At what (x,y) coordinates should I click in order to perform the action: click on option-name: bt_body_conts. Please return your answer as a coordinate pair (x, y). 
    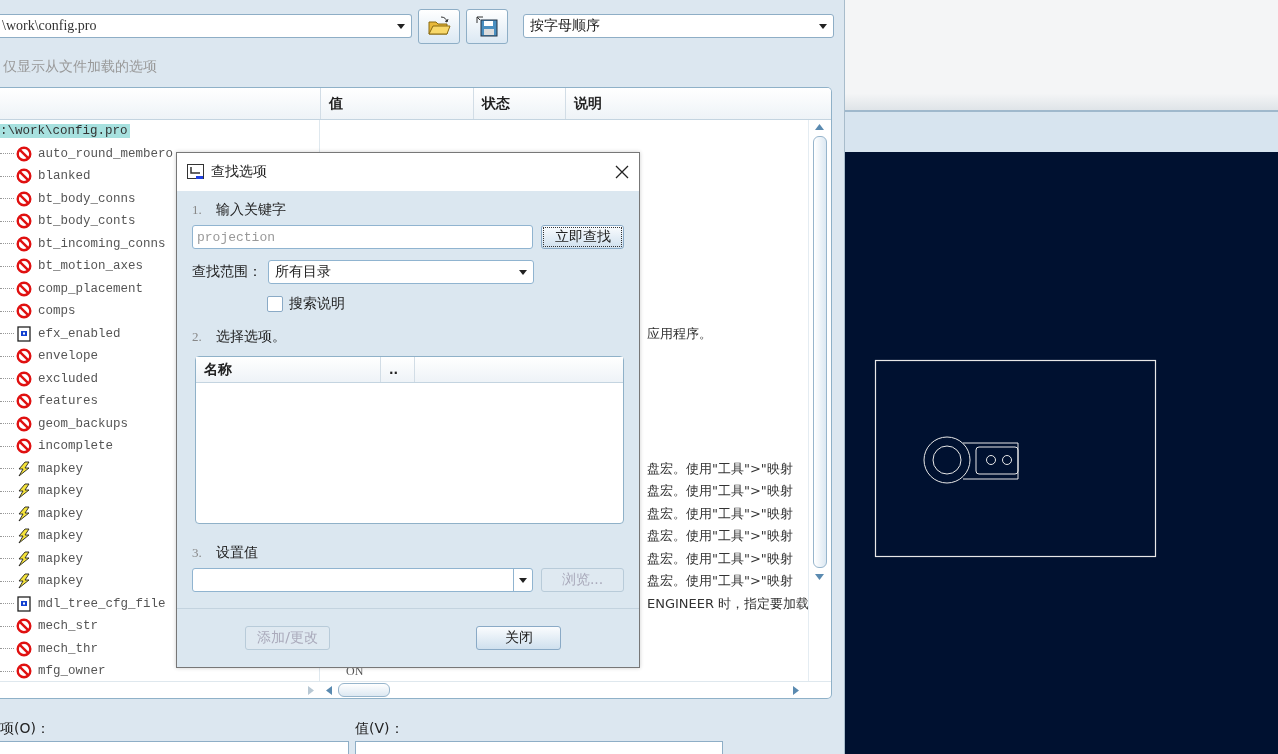
    Looking at the image, I should click on (87, 221).